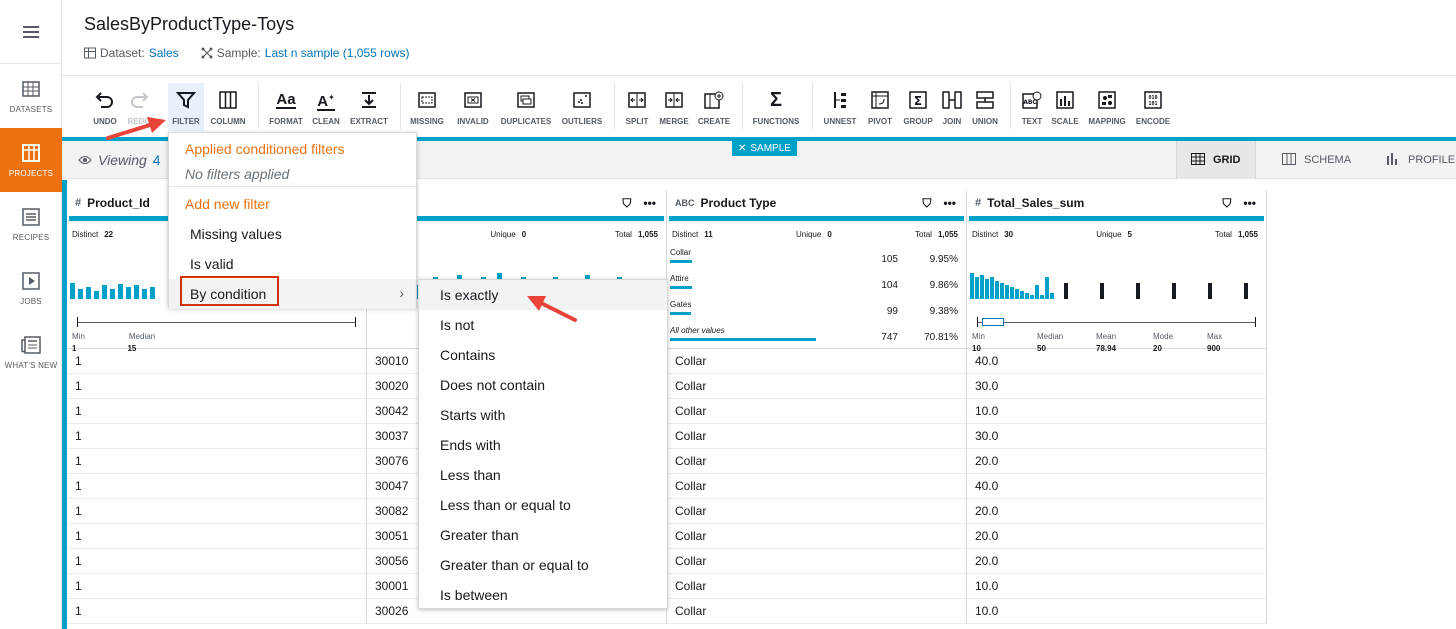 Image resolution: width=1456 pixels, height=629 pixels. What do you see at coordinates (31, 224) in the screenshot?
I see `nav-recipes: RECIPES` at bounding box center [31, 224].